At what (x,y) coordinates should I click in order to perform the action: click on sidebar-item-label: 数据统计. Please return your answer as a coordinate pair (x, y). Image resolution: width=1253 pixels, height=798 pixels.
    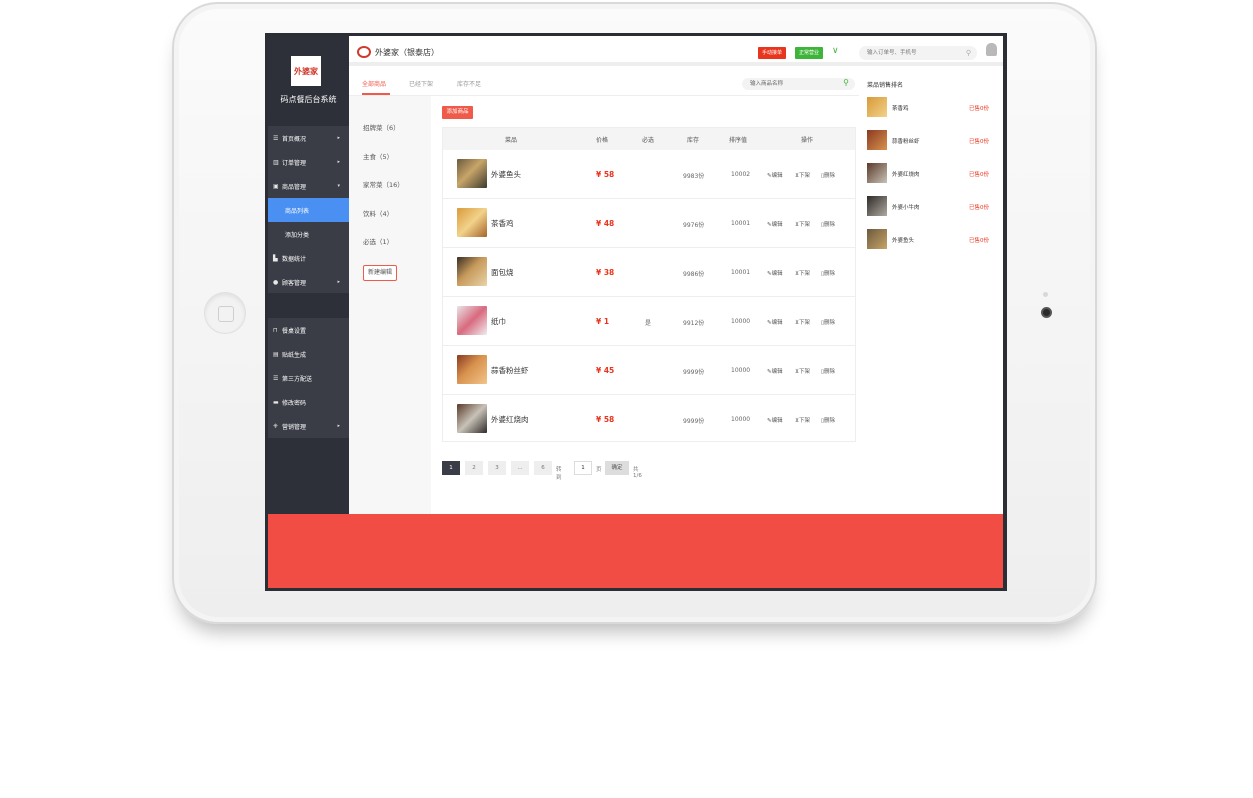
    Looking at the image, I should click on (294, 259).